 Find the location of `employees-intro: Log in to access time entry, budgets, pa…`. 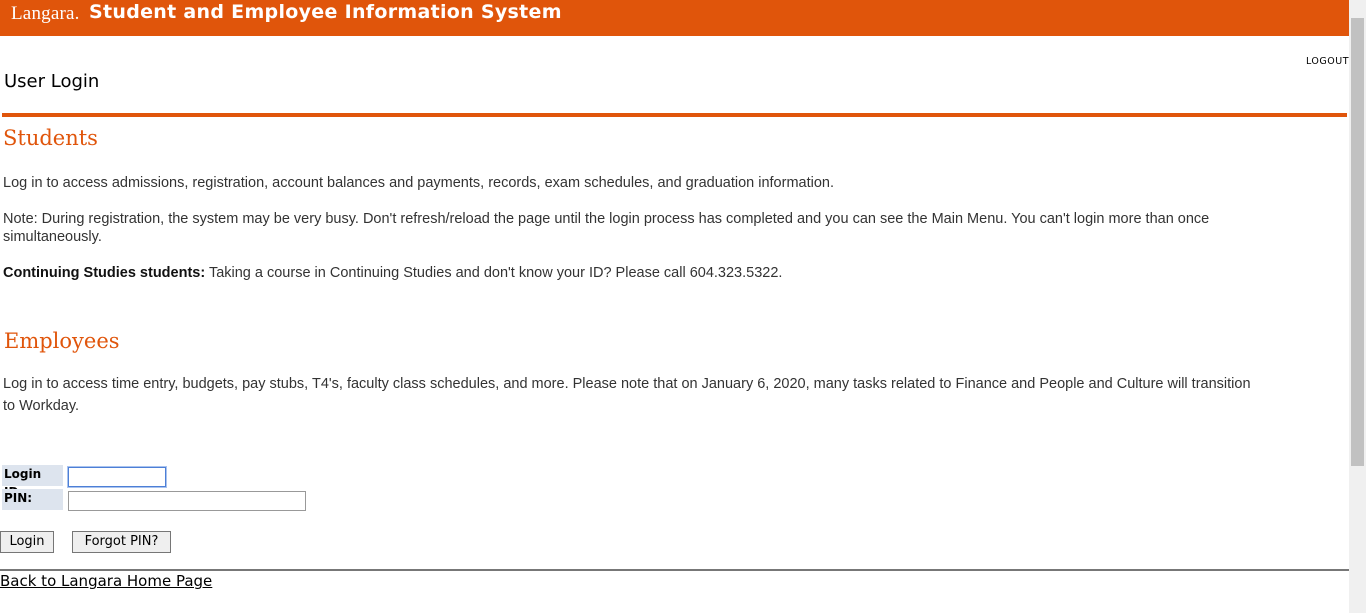

employees-intro: Log in to access time entry, budgets, pa… is located at coordinates (627, 395).